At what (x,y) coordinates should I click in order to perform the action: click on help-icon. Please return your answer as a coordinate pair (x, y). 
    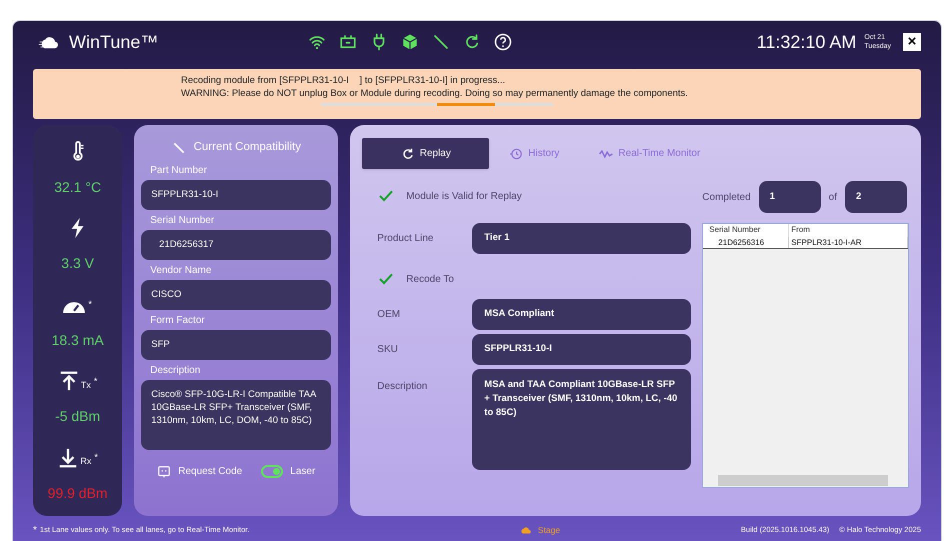
    Looking at the image, I should click on (503, 42).